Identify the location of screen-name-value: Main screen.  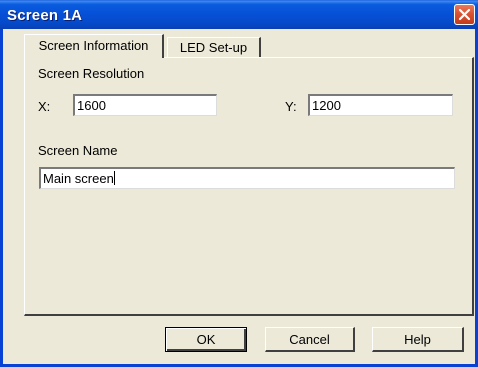
(78, 178).